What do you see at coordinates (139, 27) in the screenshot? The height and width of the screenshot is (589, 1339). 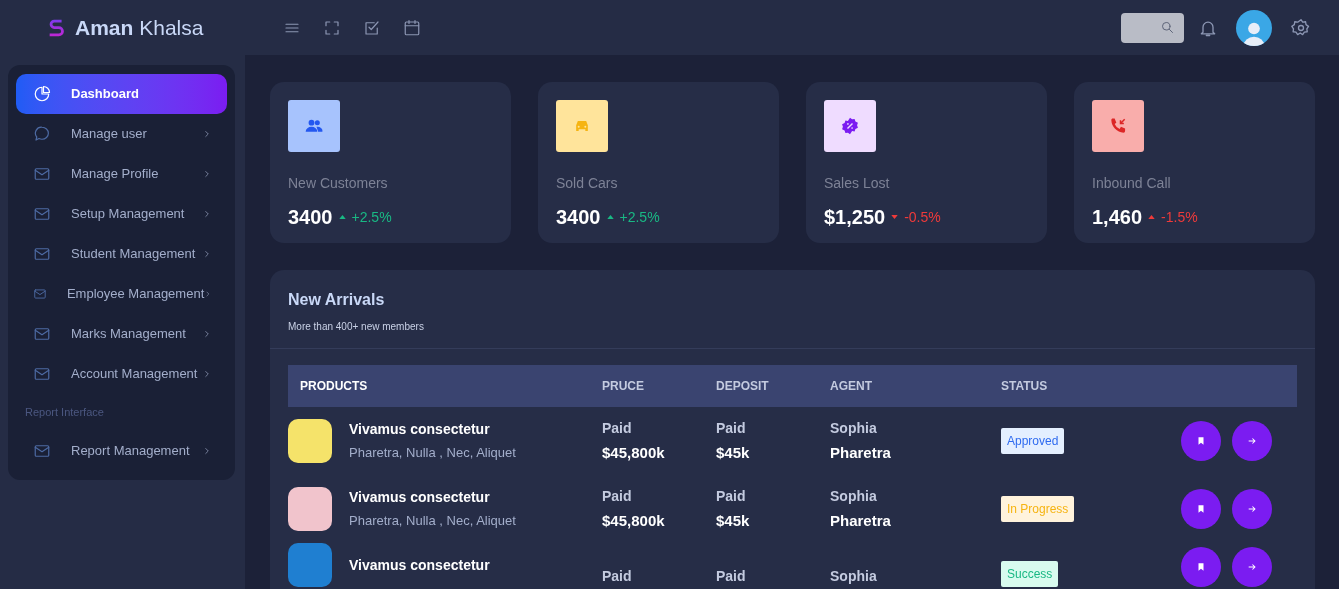 I see `brand-name: Aman Khalsa` at bounding box center [139, 27].